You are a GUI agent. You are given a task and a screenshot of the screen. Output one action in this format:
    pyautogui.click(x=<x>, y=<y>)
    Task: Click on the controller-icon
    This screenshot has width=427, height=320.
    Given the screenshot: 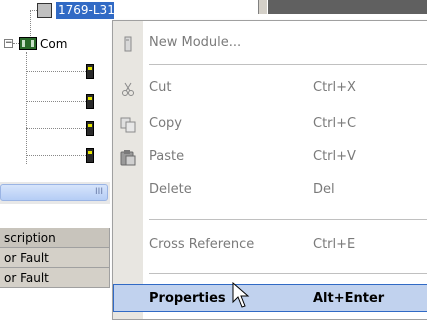 What is the action you would take?
    pyautogui.click(x=44, y=10)
    